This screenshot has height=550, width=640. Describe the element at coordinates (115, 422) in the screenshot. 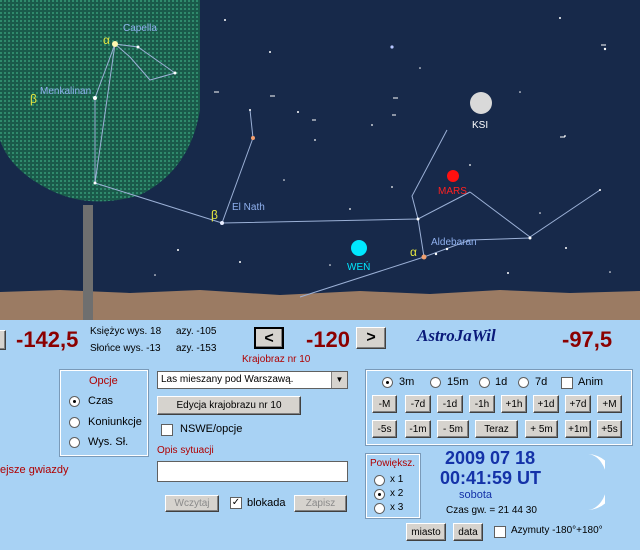

I see `option-conjunction-label: Koniunkcje` at that location.